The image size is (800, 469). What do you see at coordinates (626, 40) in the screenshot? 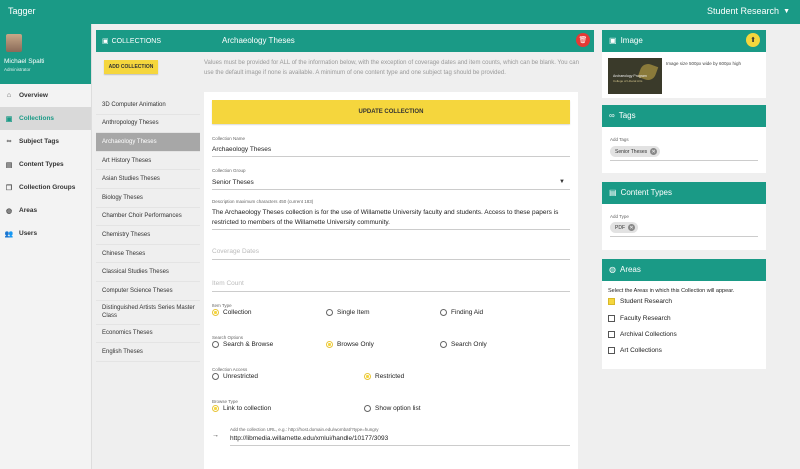
I see `image-panel-title: ▣ Image` at bounding box center [626, 40].